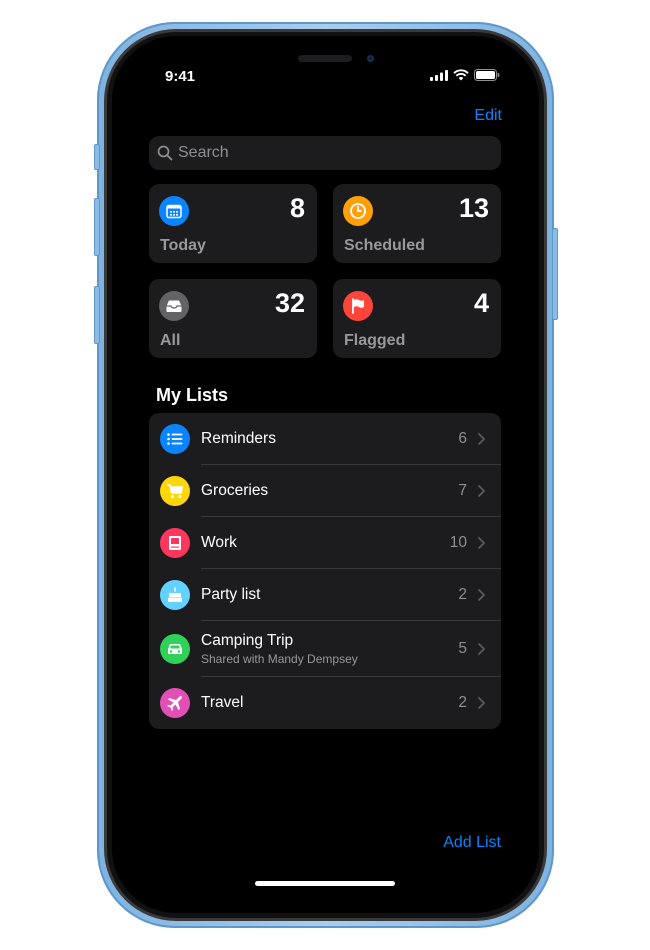 The height and width of the screenshot is (950, 650). I want to click on list-shared-subtitle: Shared with Mandy Dempsey, so click(279, 659).